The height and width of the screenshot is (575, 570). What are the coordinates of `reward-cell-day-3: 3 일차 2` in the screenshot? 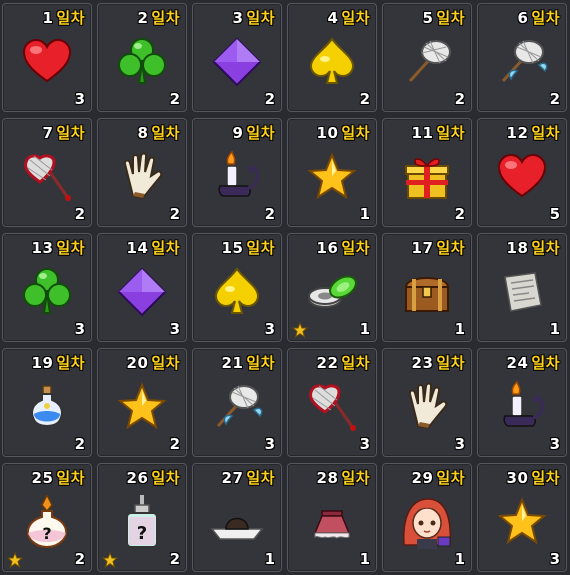 It's located at (237, 57).